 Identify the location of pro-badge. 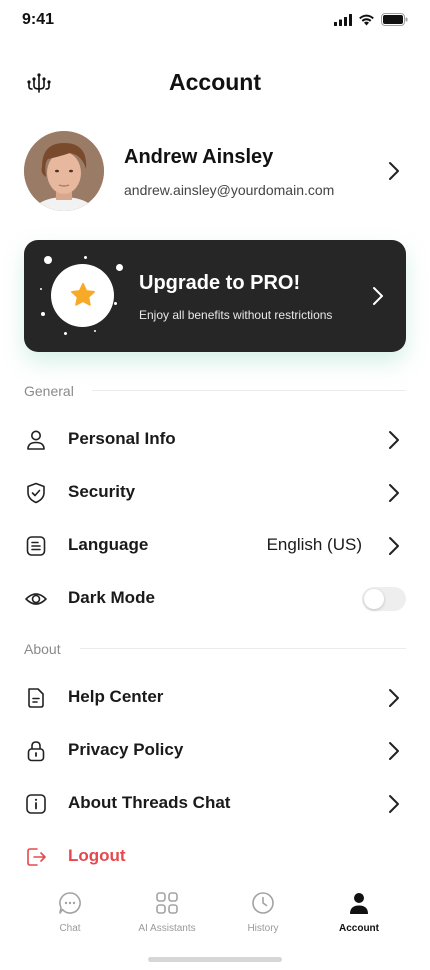
(82, 295).